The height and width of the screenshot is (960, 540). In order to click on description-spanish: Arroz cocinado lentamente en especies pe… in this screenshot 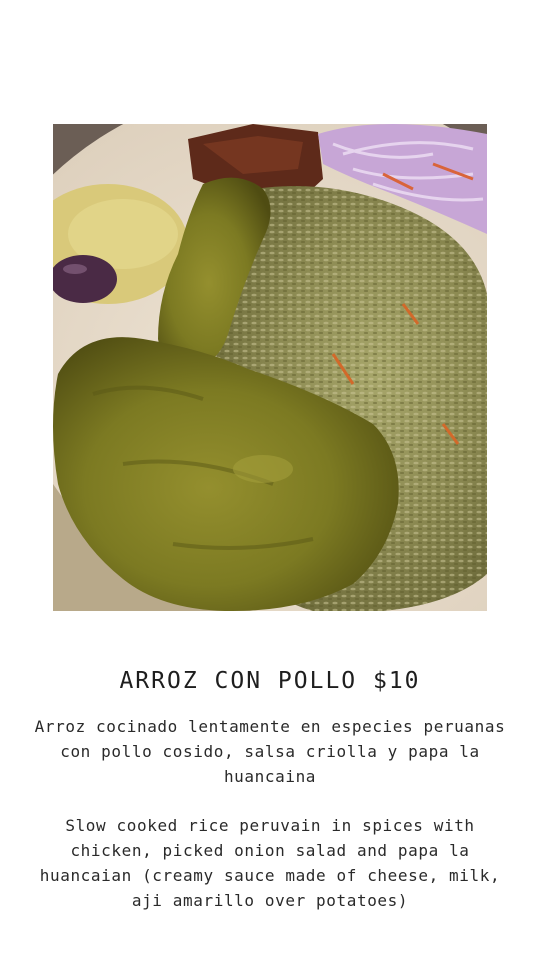, I will do `click(270, 751)`.